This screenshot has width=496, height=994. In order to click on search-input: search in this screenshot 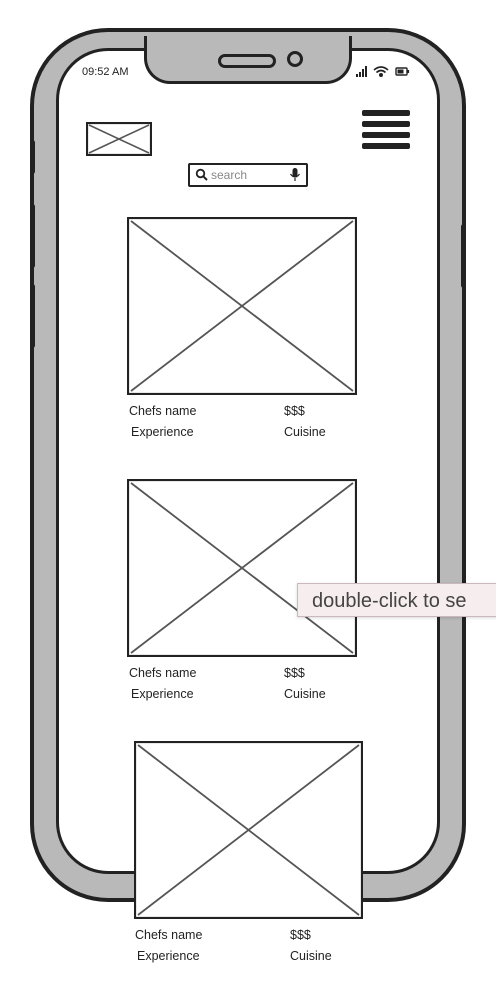, I will do `click(248, 175)`.